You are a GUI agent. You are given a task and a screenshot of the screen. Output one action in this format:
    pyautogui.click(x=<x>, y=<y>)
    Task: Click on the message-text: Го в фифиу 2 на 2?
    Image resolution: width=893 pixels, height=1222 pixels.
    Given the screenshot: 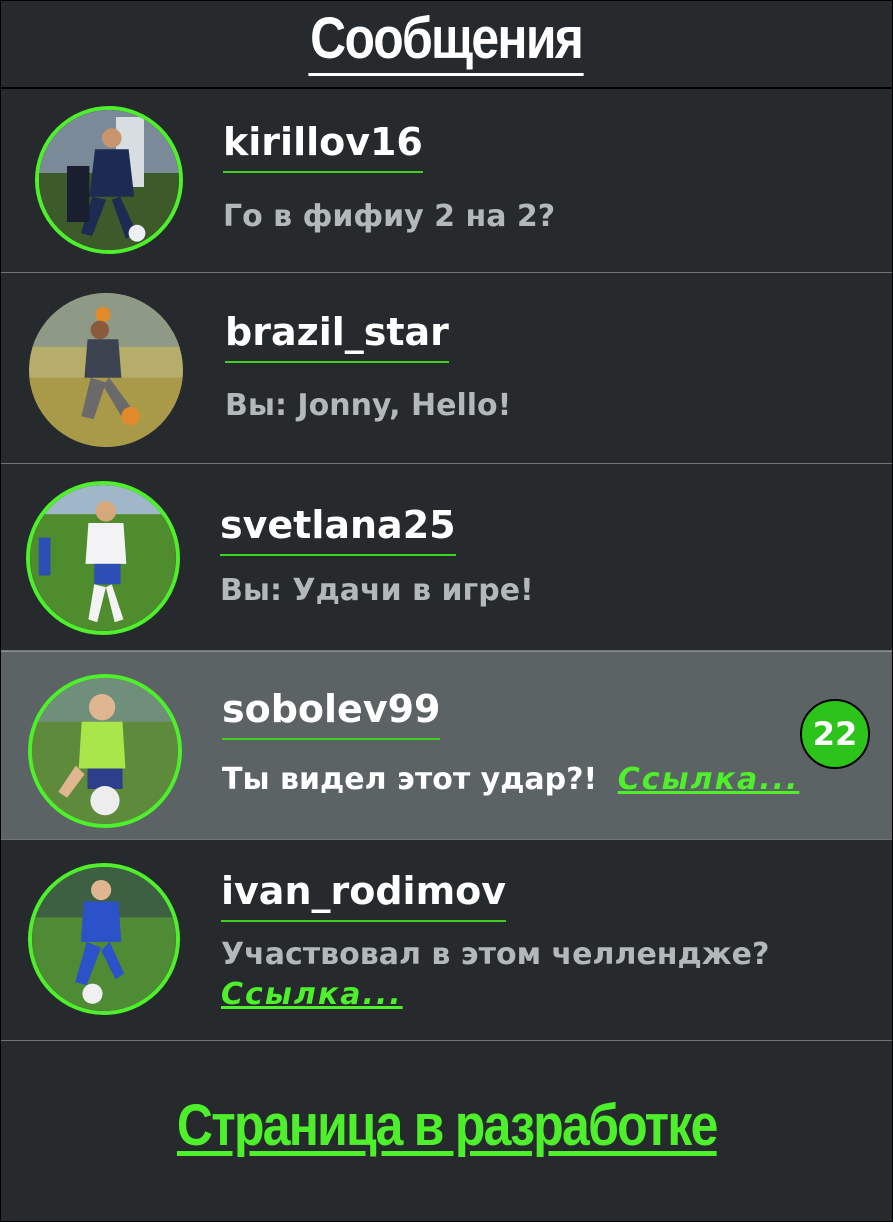 What is the action you would take?
    pyautogui.click(x=389, y=216)
    